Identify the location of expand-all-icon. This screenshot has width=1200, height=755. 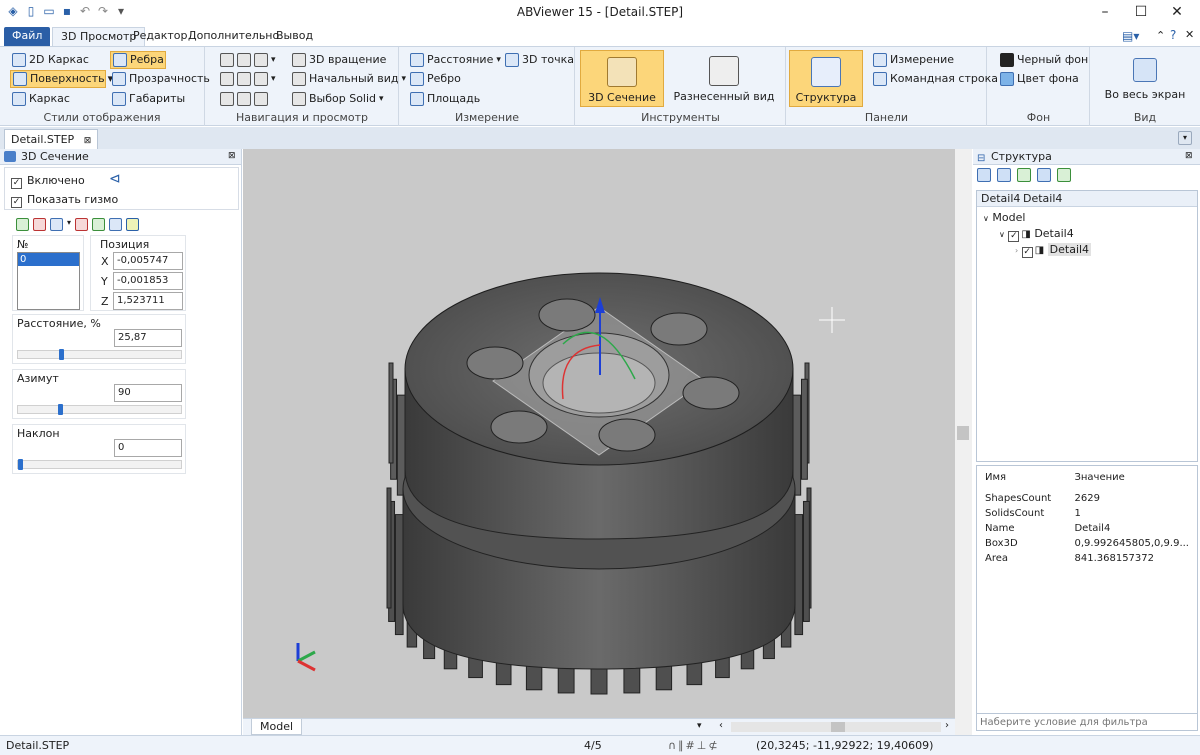
(1064, 175).